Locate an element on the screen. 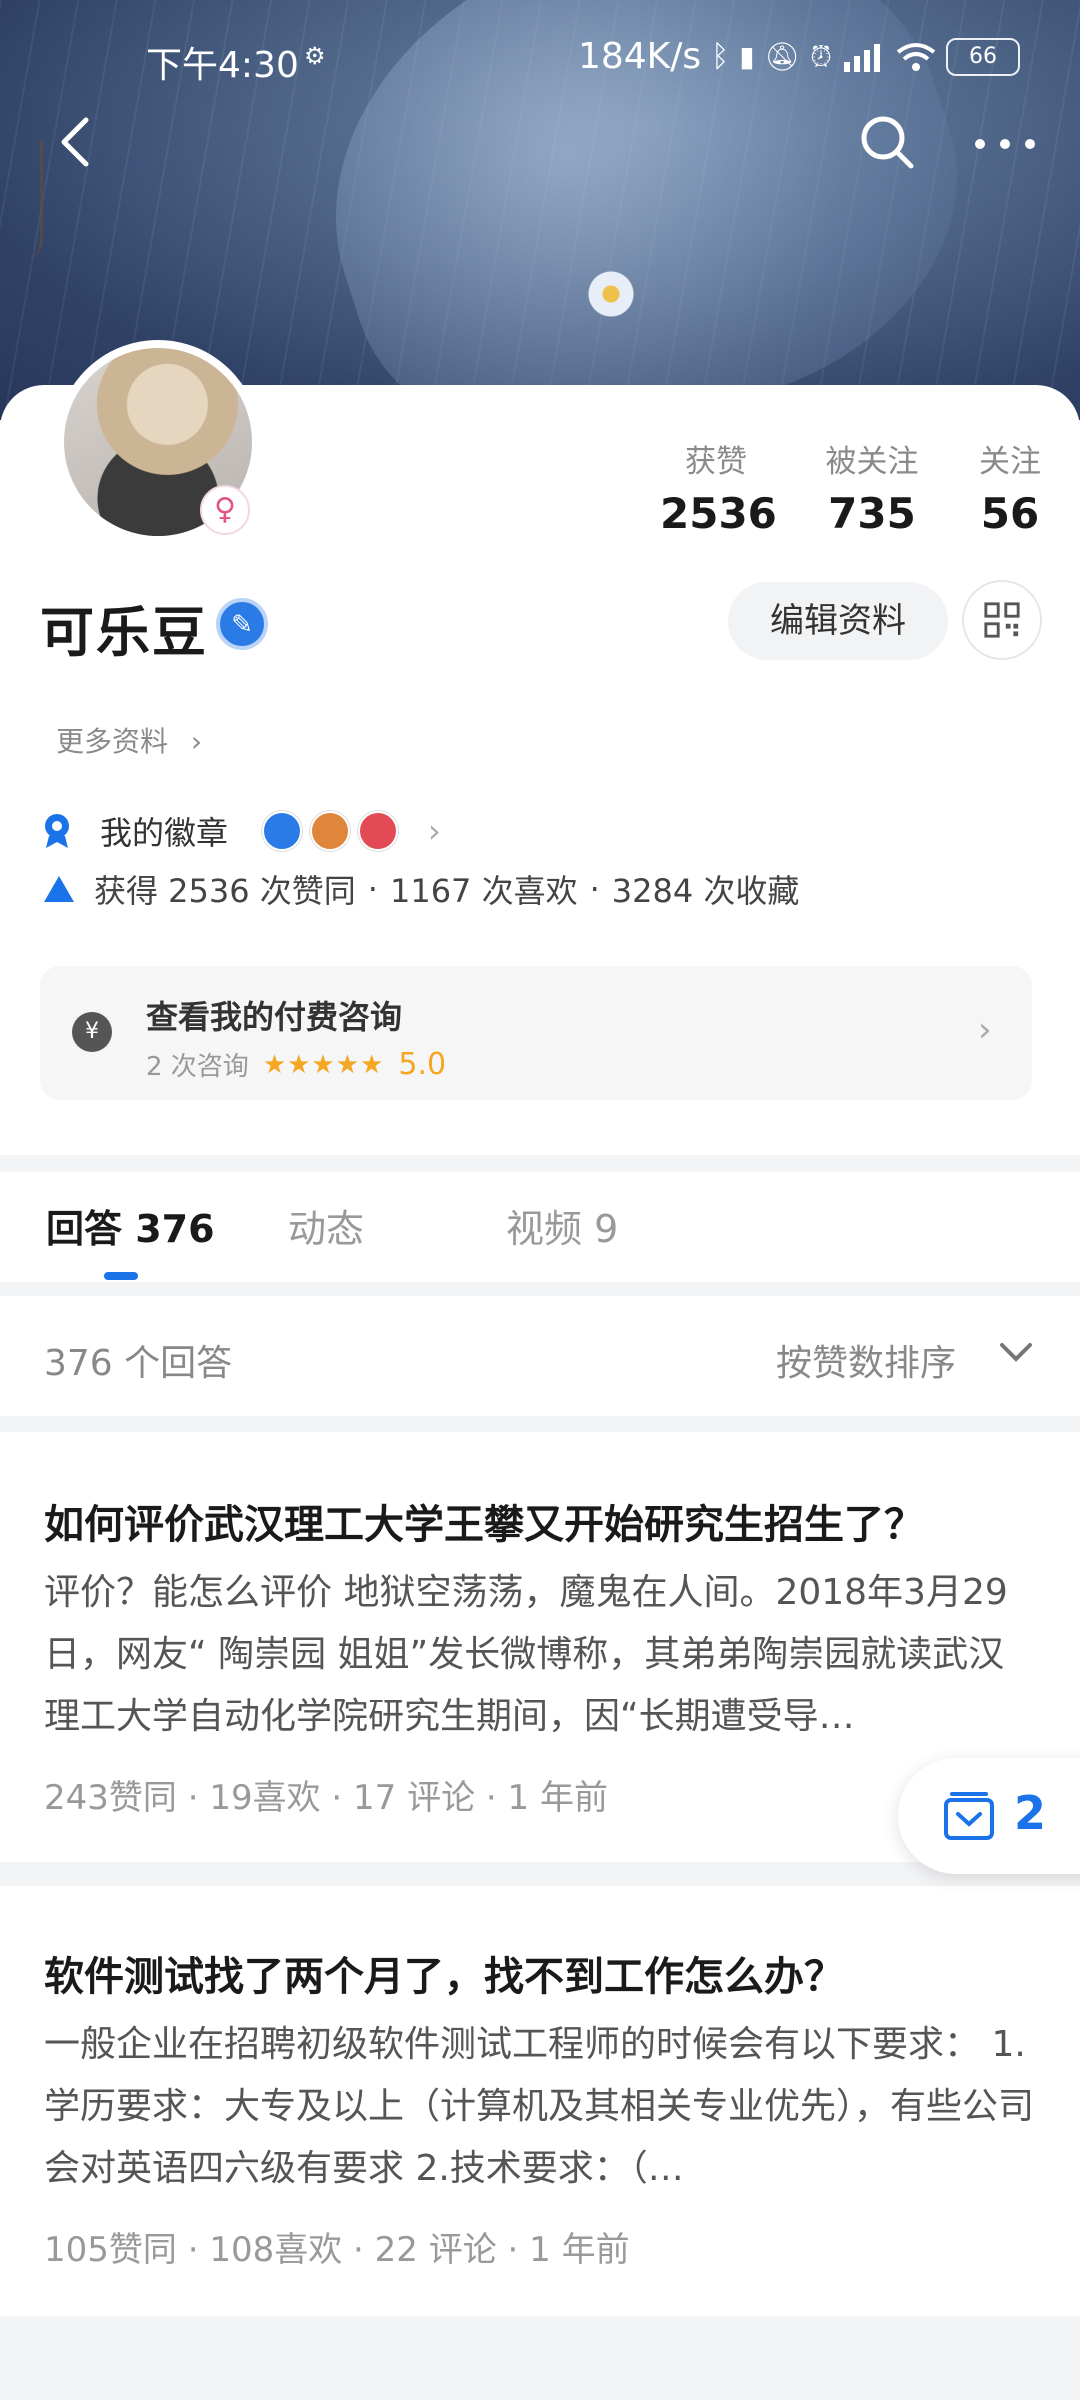 The width and height of the screenshot is (1080, 2400). collection-count: 2 is located at coordinates (1030, 1813).